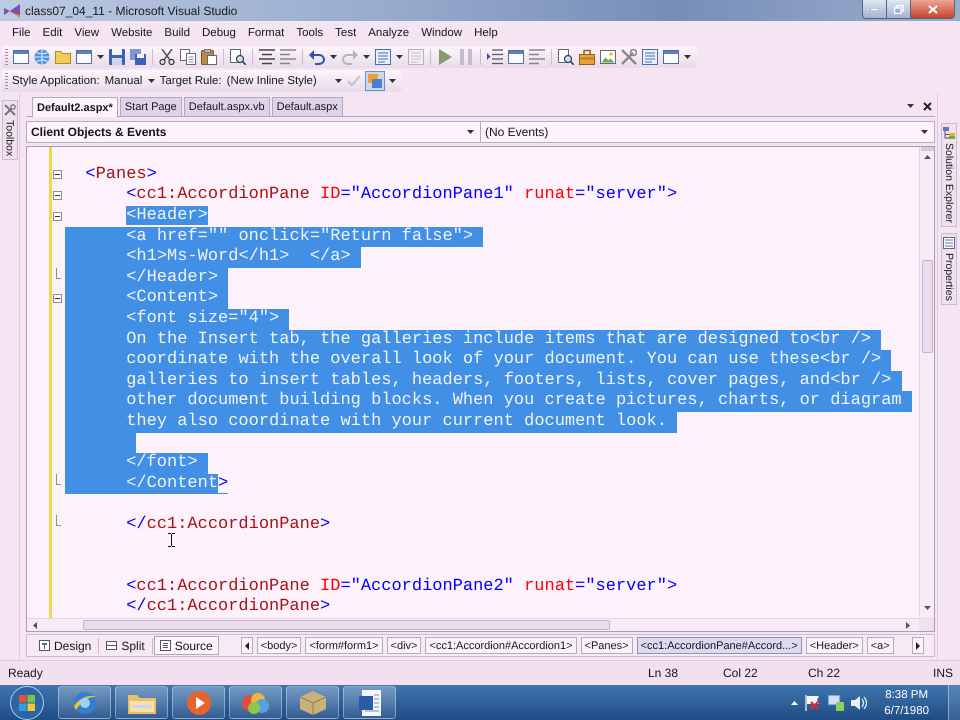 The image size is (960, 720). Describe the element at coordinates (606, 645) in the screenshot. I see `tag-breadcrumb: <Panes>` at that location.